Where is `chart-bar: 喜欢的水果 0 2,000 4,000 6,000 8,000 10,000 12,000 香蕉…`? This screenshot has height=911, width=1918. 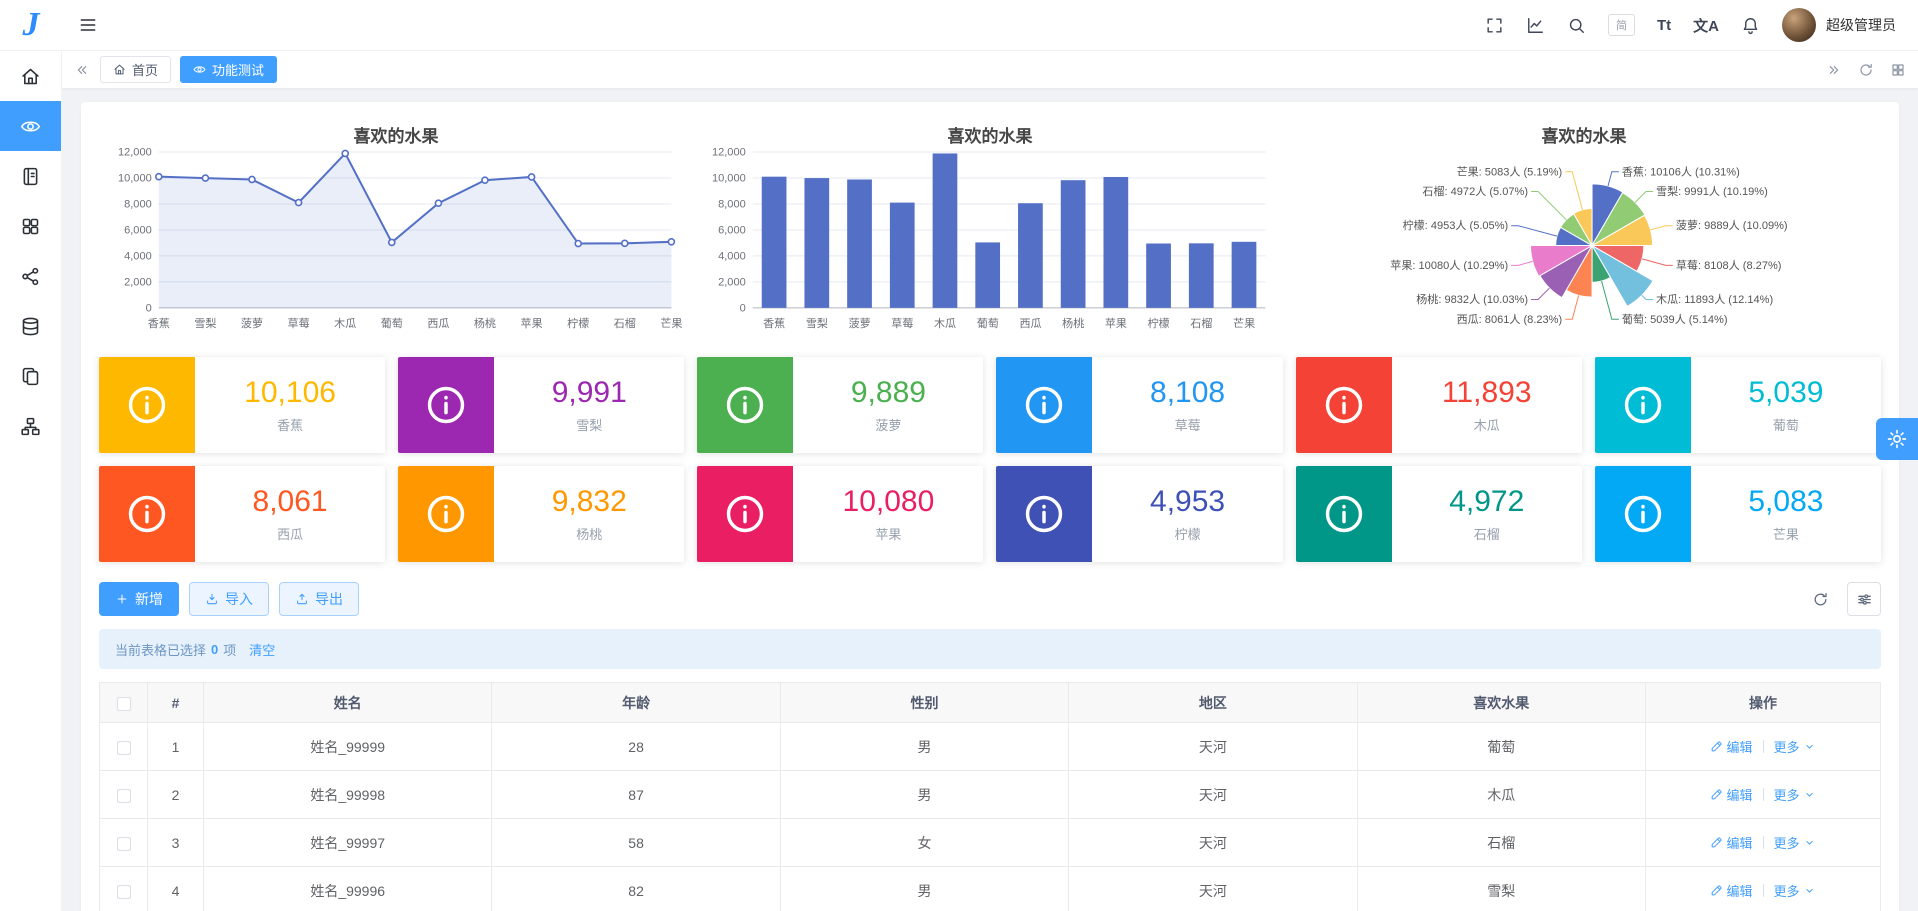
chart-bar: 喜欢的水果 0 2,000 4,000 6,000 8,000 10,000 12,000 香蕉… is located at coordinates (990, 227).